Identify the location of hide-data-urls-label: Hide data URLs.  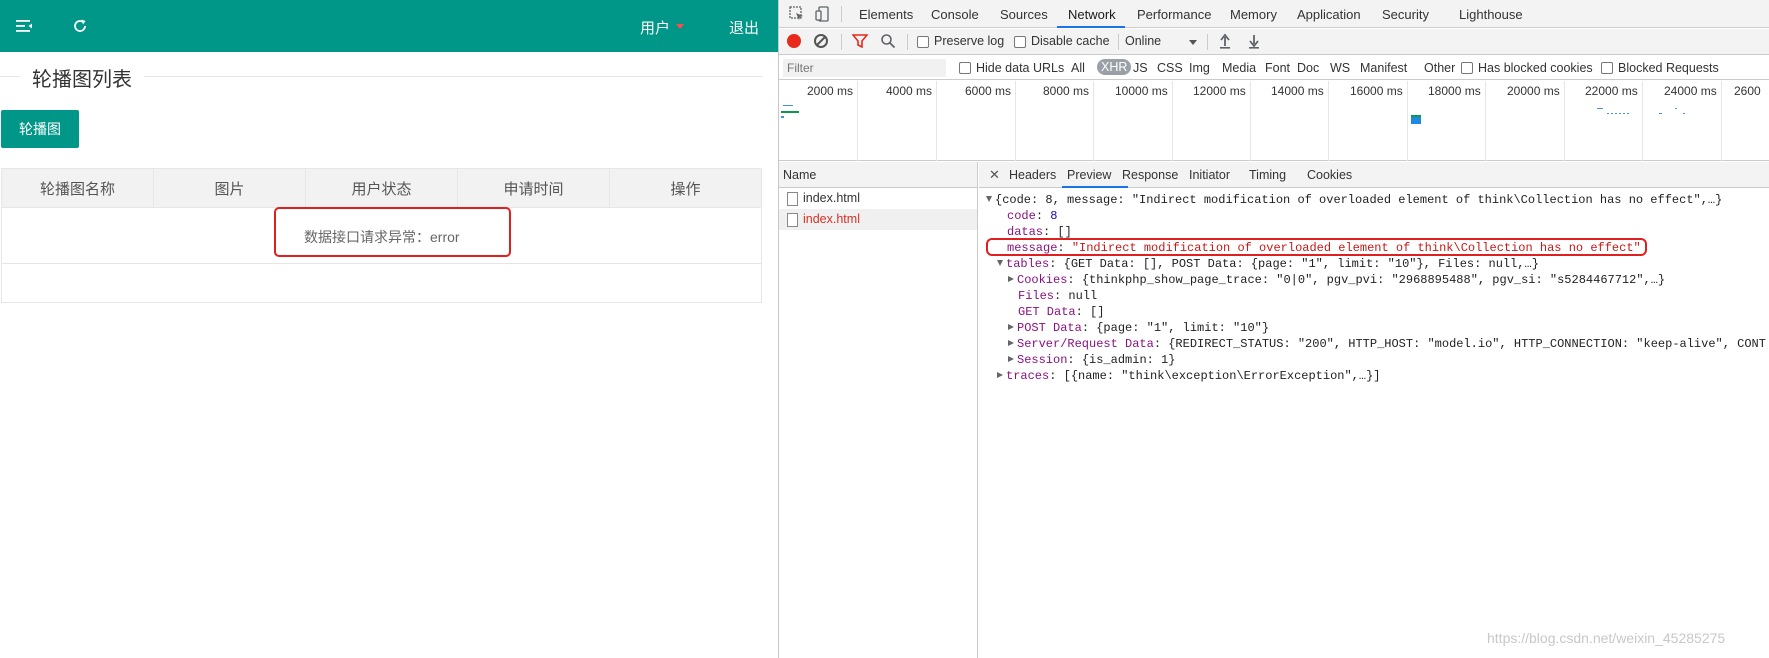
(1020, 68).